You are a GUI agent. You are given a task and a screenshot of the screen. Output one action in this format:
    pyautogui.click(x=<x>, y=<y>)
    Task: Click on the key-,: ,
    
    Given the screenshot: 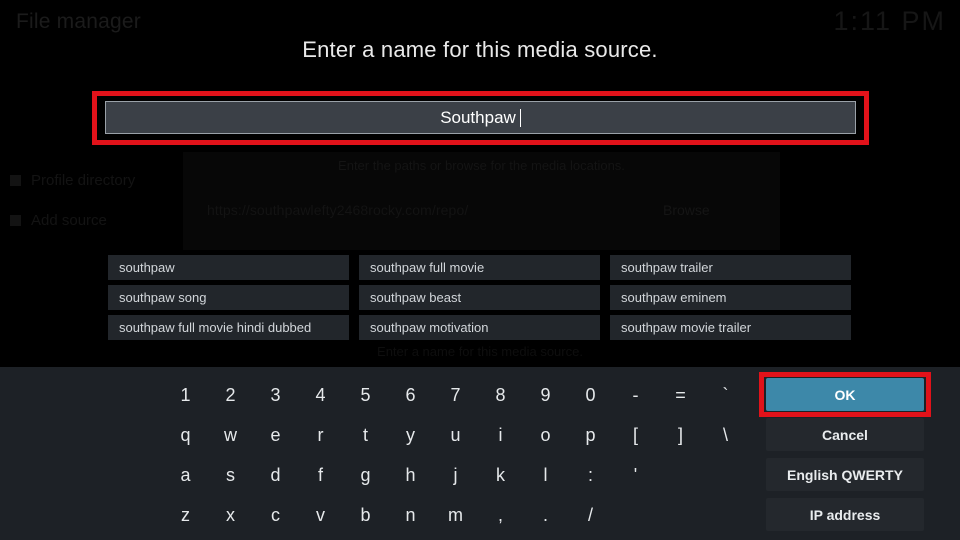 What is the action you would take?
    pyautogui.click(x=500, y=515)
    